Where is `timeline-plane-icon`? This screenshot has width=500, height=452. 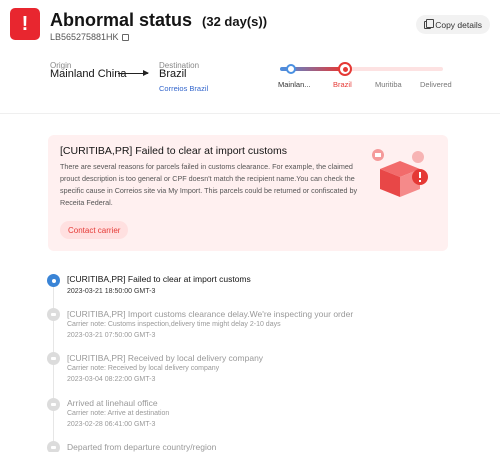
timeline-plane-icon is located at coordinates (53, 404).